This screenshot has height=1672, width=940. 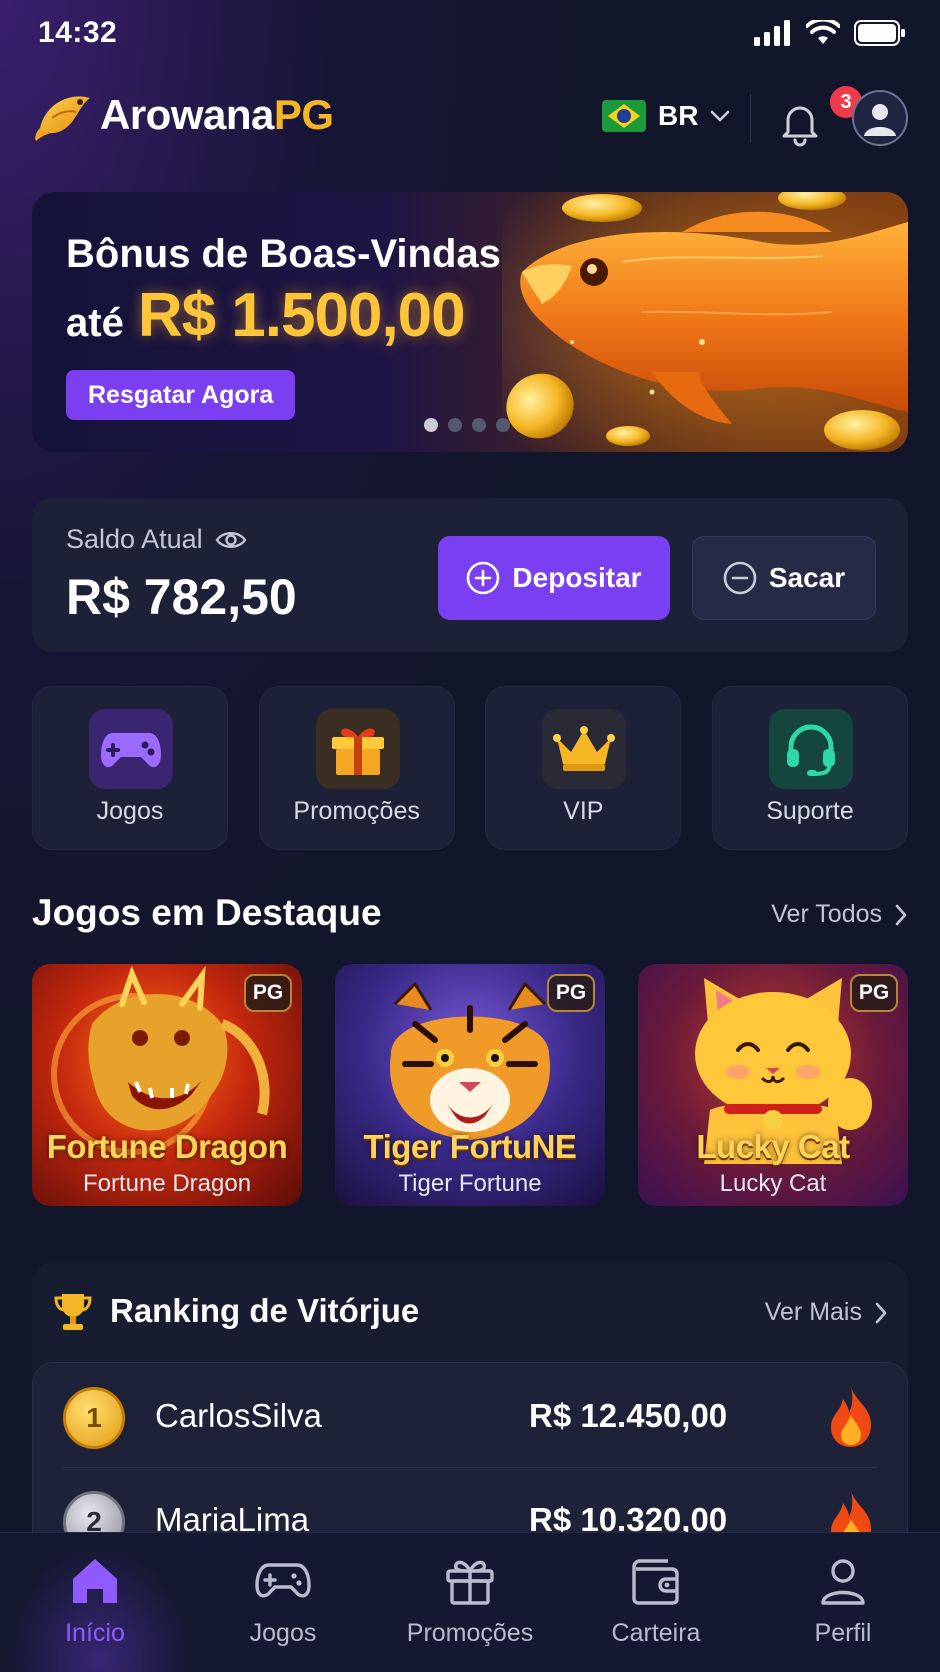 What do you see at coordinates (301, 315) in the screenshot?
I see `banner-amount: R$ 1.500,00` at bounding box center [301, 315].